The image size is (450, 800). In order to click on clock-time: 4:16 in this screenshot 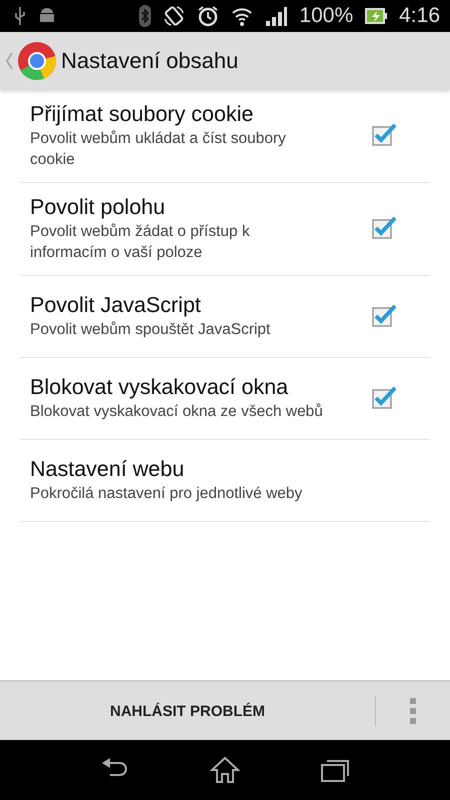, I will do `click(419, 16)`.